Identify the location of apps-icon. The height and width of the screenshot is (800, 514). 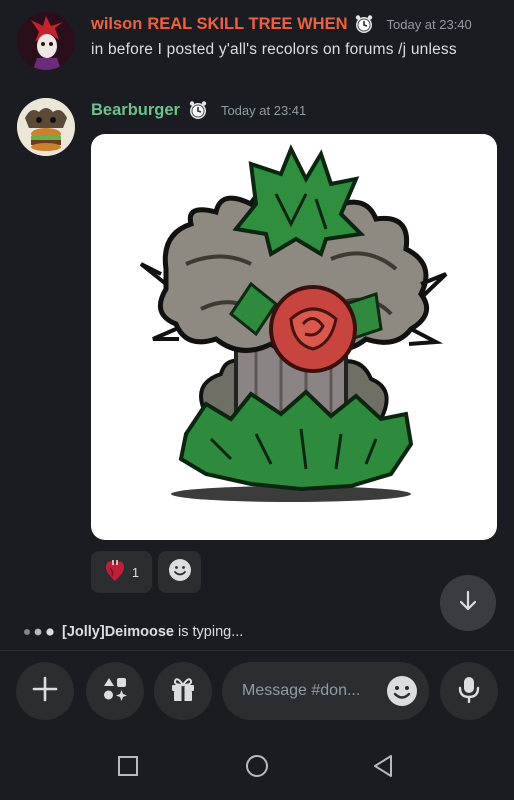
(115, 691).